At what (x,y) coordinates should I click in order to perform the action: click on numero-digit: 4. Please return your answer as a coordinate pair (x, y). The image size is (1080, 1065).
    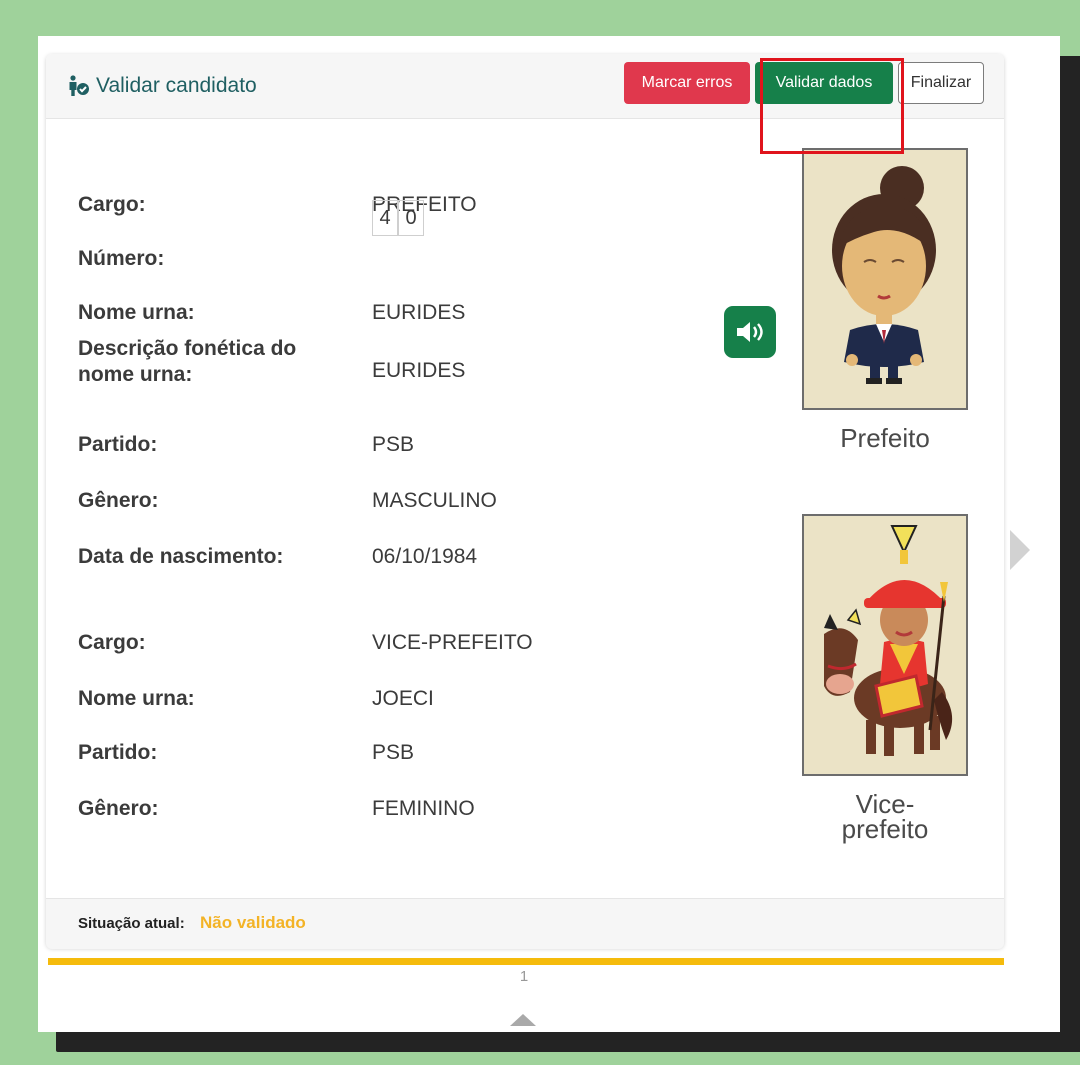
    Looking at the image, I should click on (385, 218).